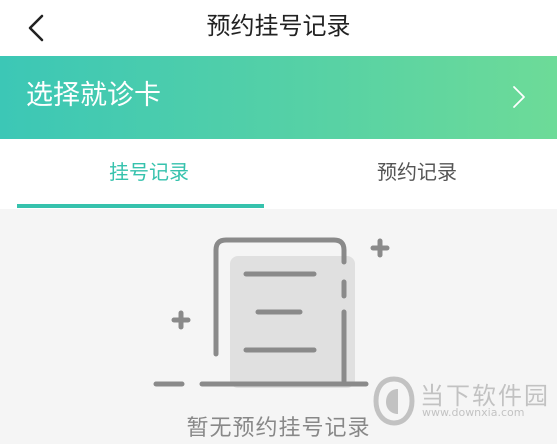  What do you see at coordinates (140, 206) in the screenshot?
I see `active-tab-indicator` at bounding box center [140, 206].